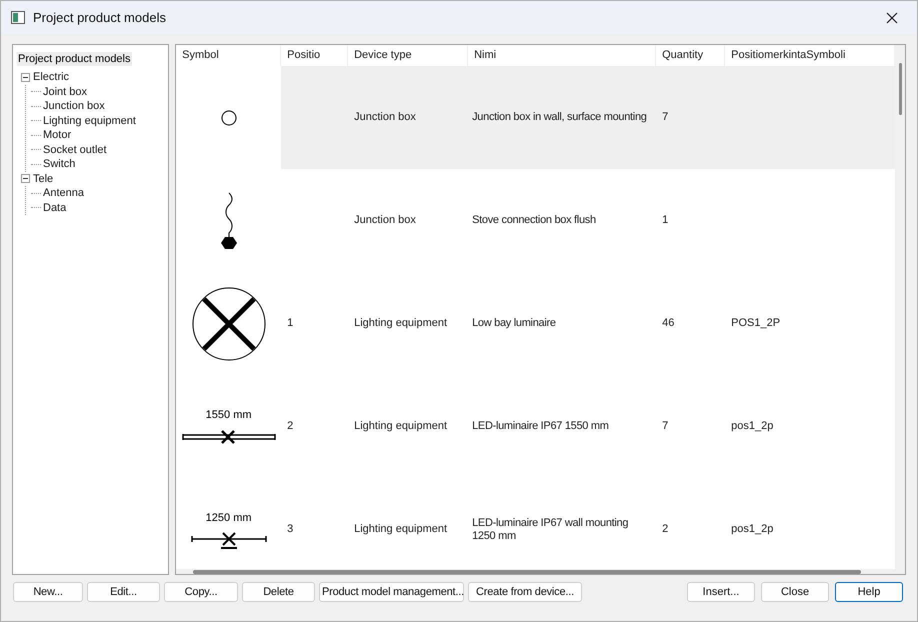 The height and width of the screenshot is (622, 918). What do you see at coordinates (540, 426) in the screenshot?
I see `table-cell: LED-luminaire IP67 1550 mm` at bounding box center [540, 426].